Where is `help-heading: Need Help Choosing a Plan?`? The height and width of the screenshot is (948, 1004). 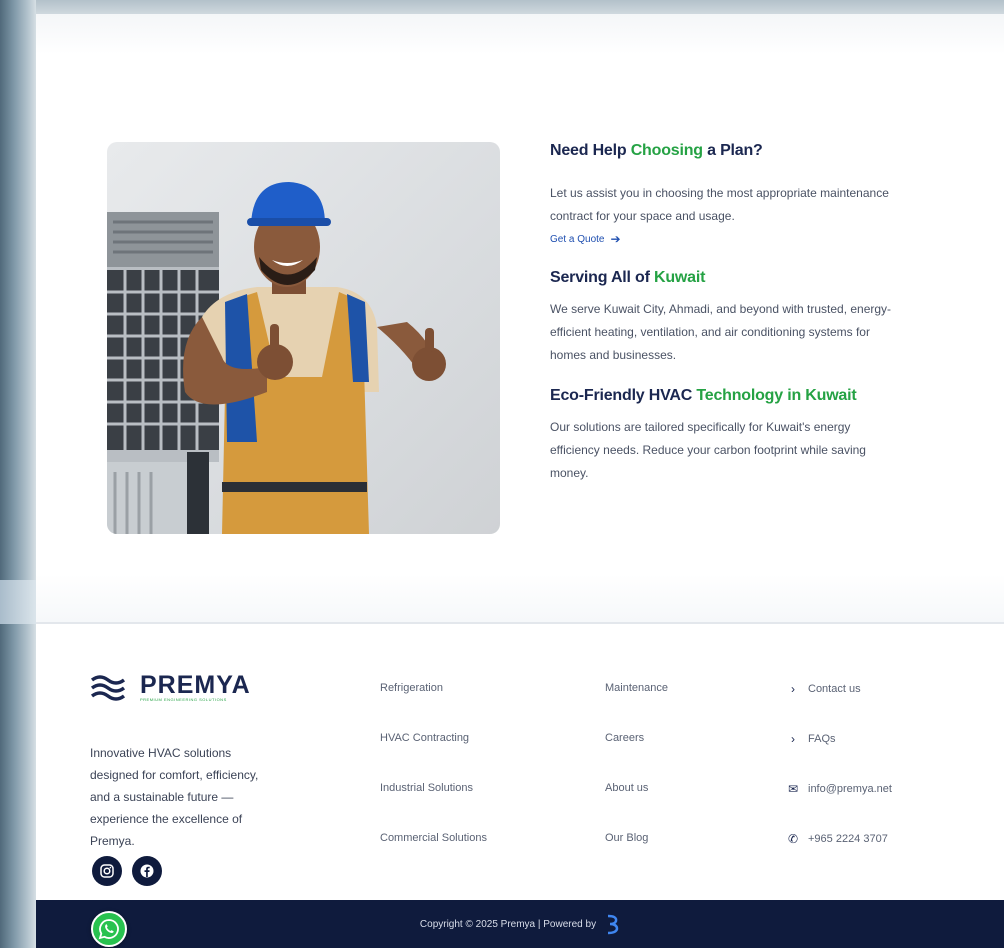
help-heading: Need Help Choosing a Plan? is located at coordinates (777, 151).